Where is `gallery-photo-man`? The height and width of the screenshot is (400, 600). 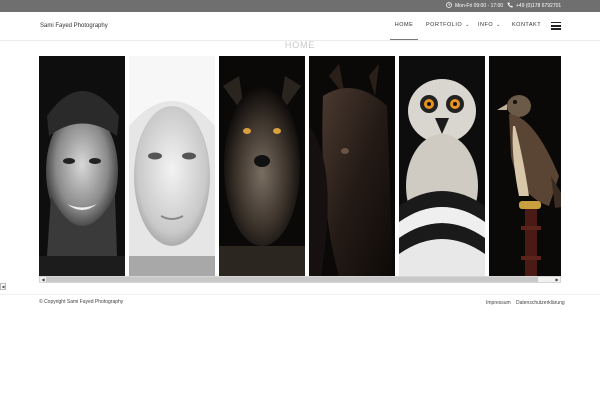
gallery-photo-man is located at coordinates (82, 166).